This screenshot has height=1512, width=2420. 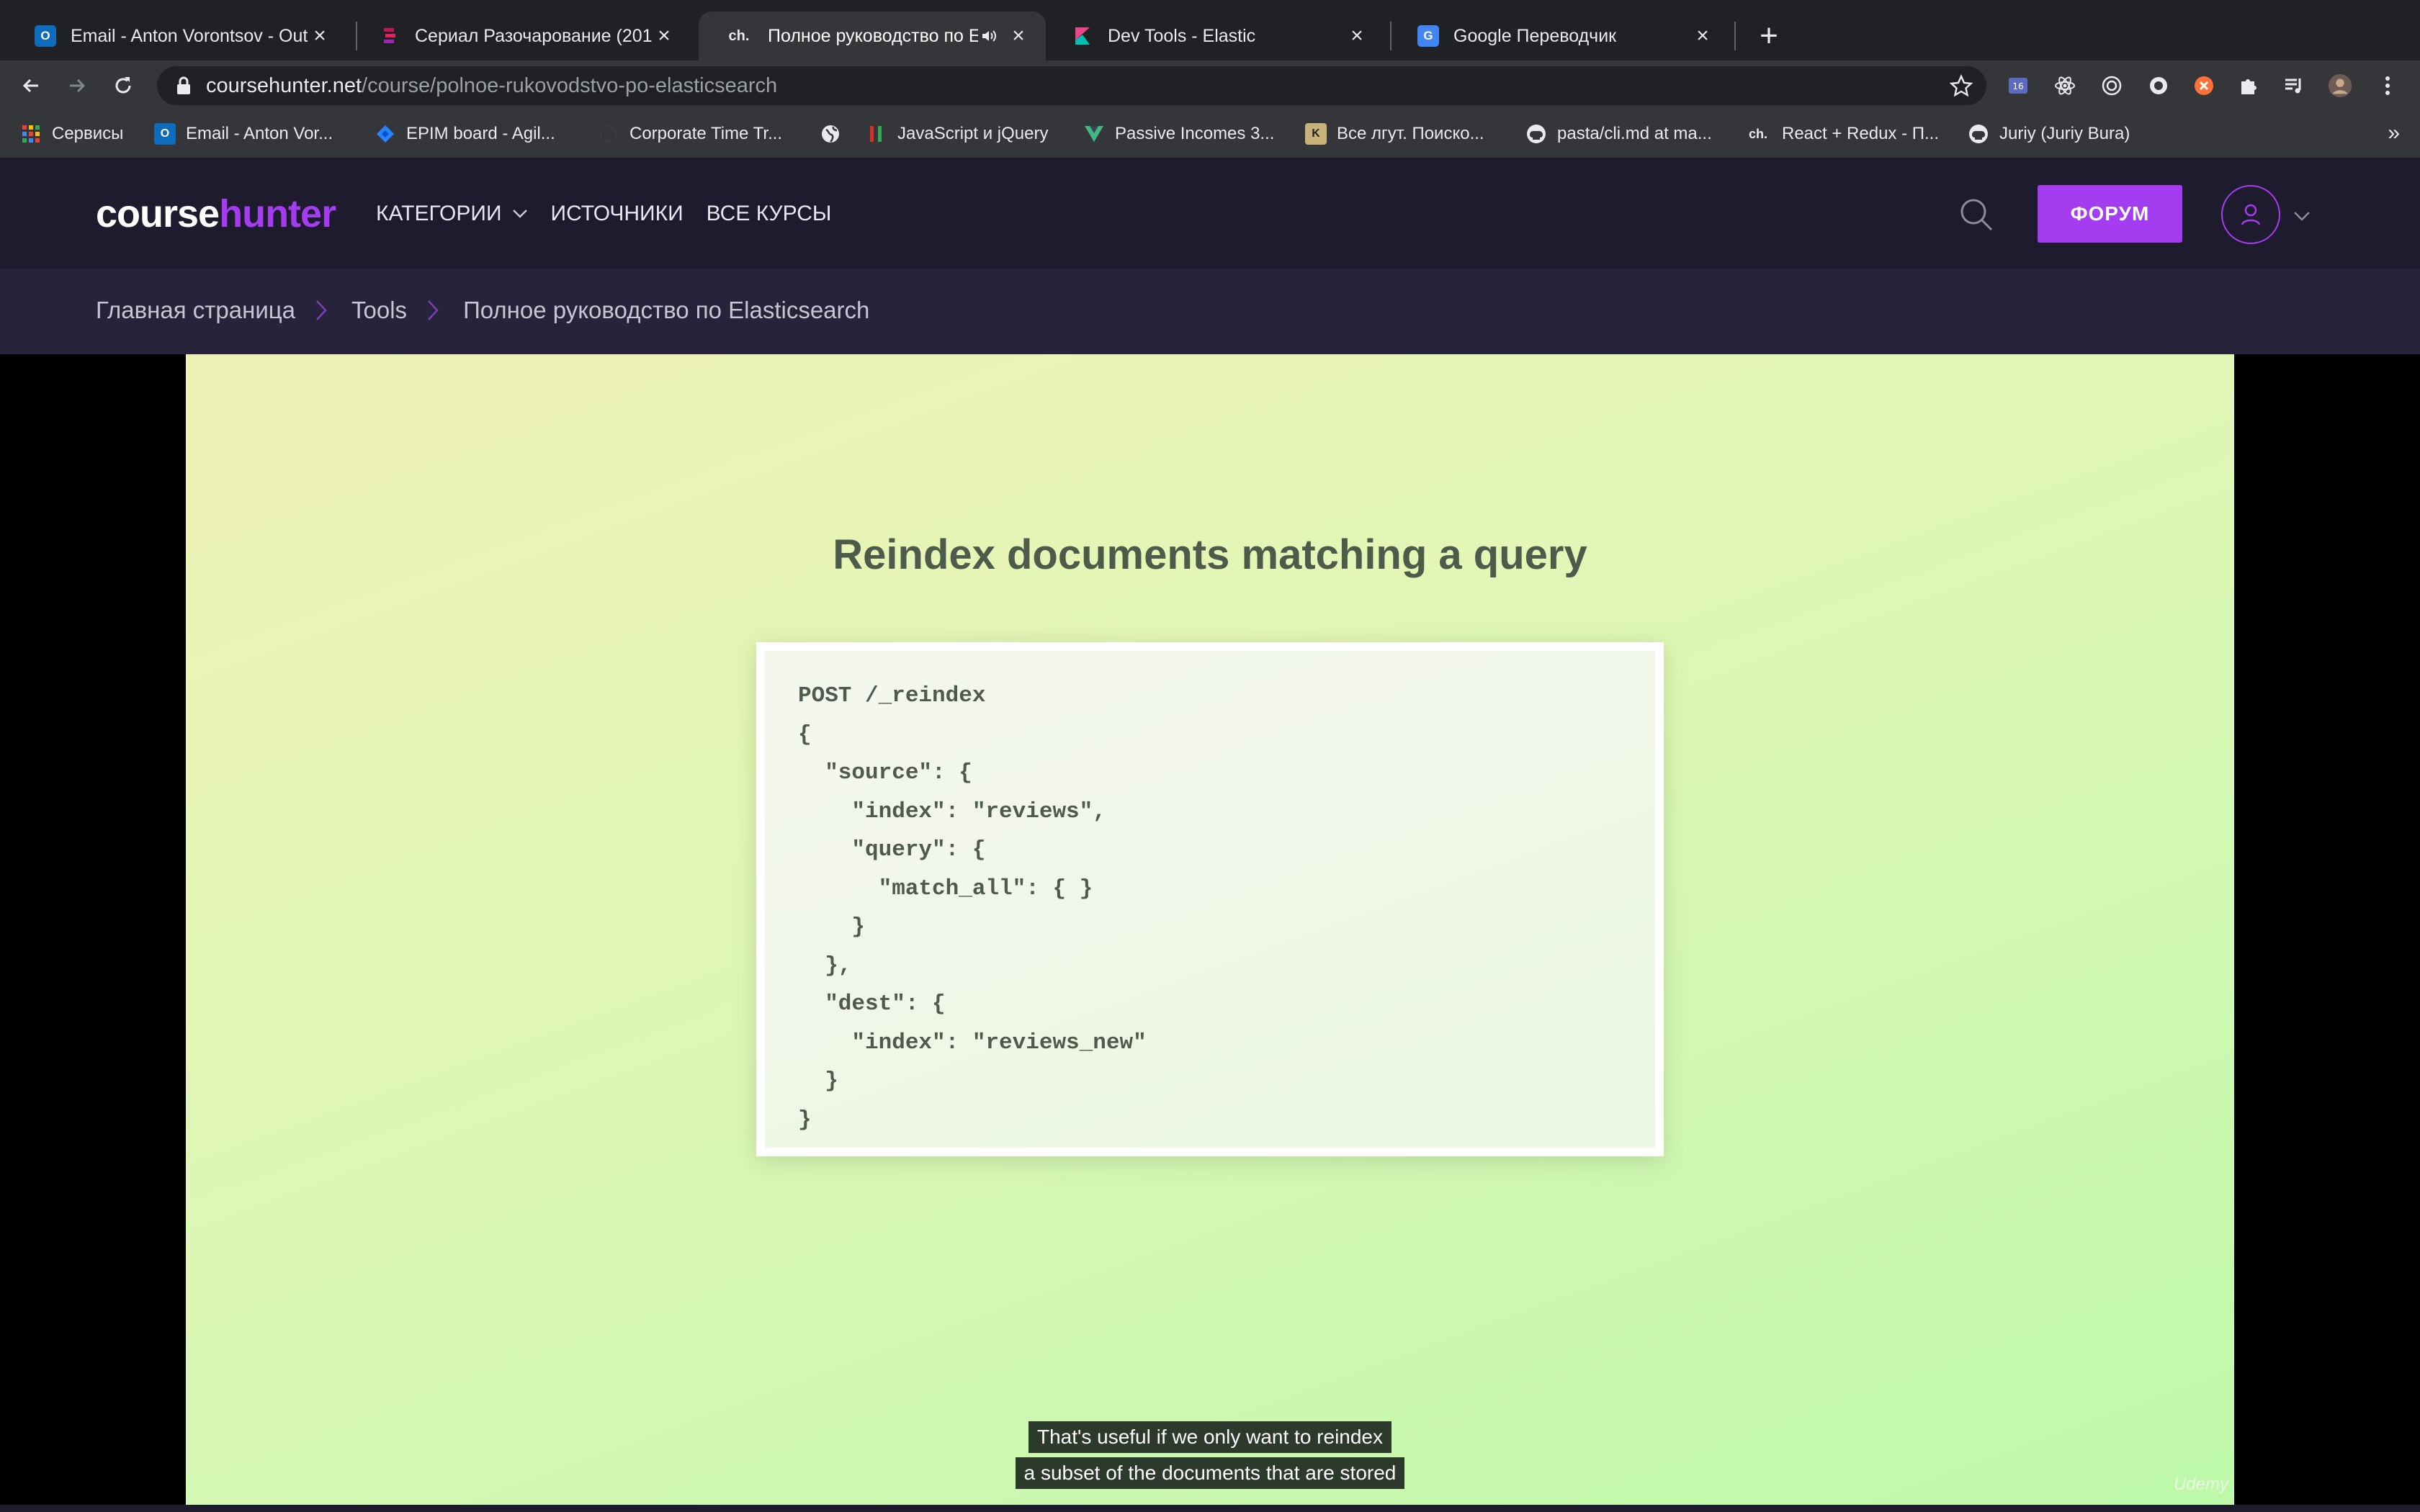 I want to click on nav-categories: КАТЕГОРИИ, so click(x=452, y=214).